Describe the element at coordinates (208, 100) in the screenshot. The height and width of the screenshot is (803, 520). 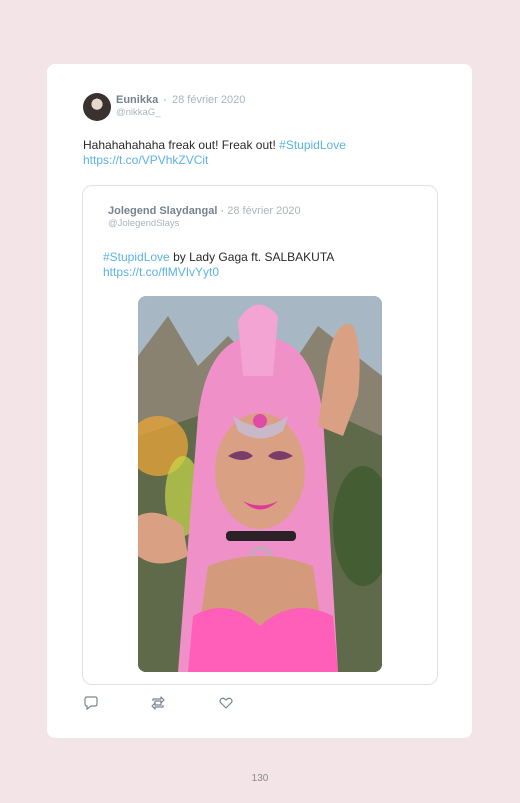
I see `tweet-date: 28 février 2020` at that location.